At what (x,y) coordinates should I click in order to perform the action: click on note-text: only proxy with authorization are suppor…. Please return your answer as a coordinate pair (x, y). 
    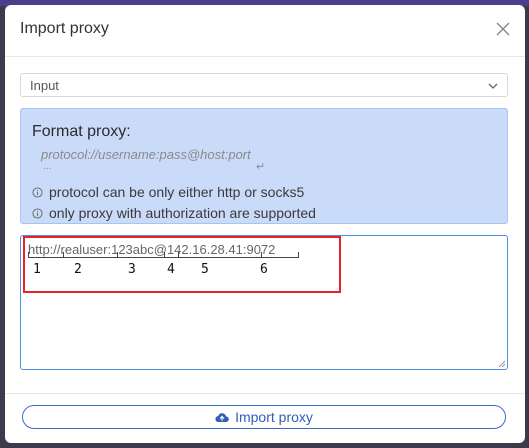
    Looking at the image, I should click on (182, 213).